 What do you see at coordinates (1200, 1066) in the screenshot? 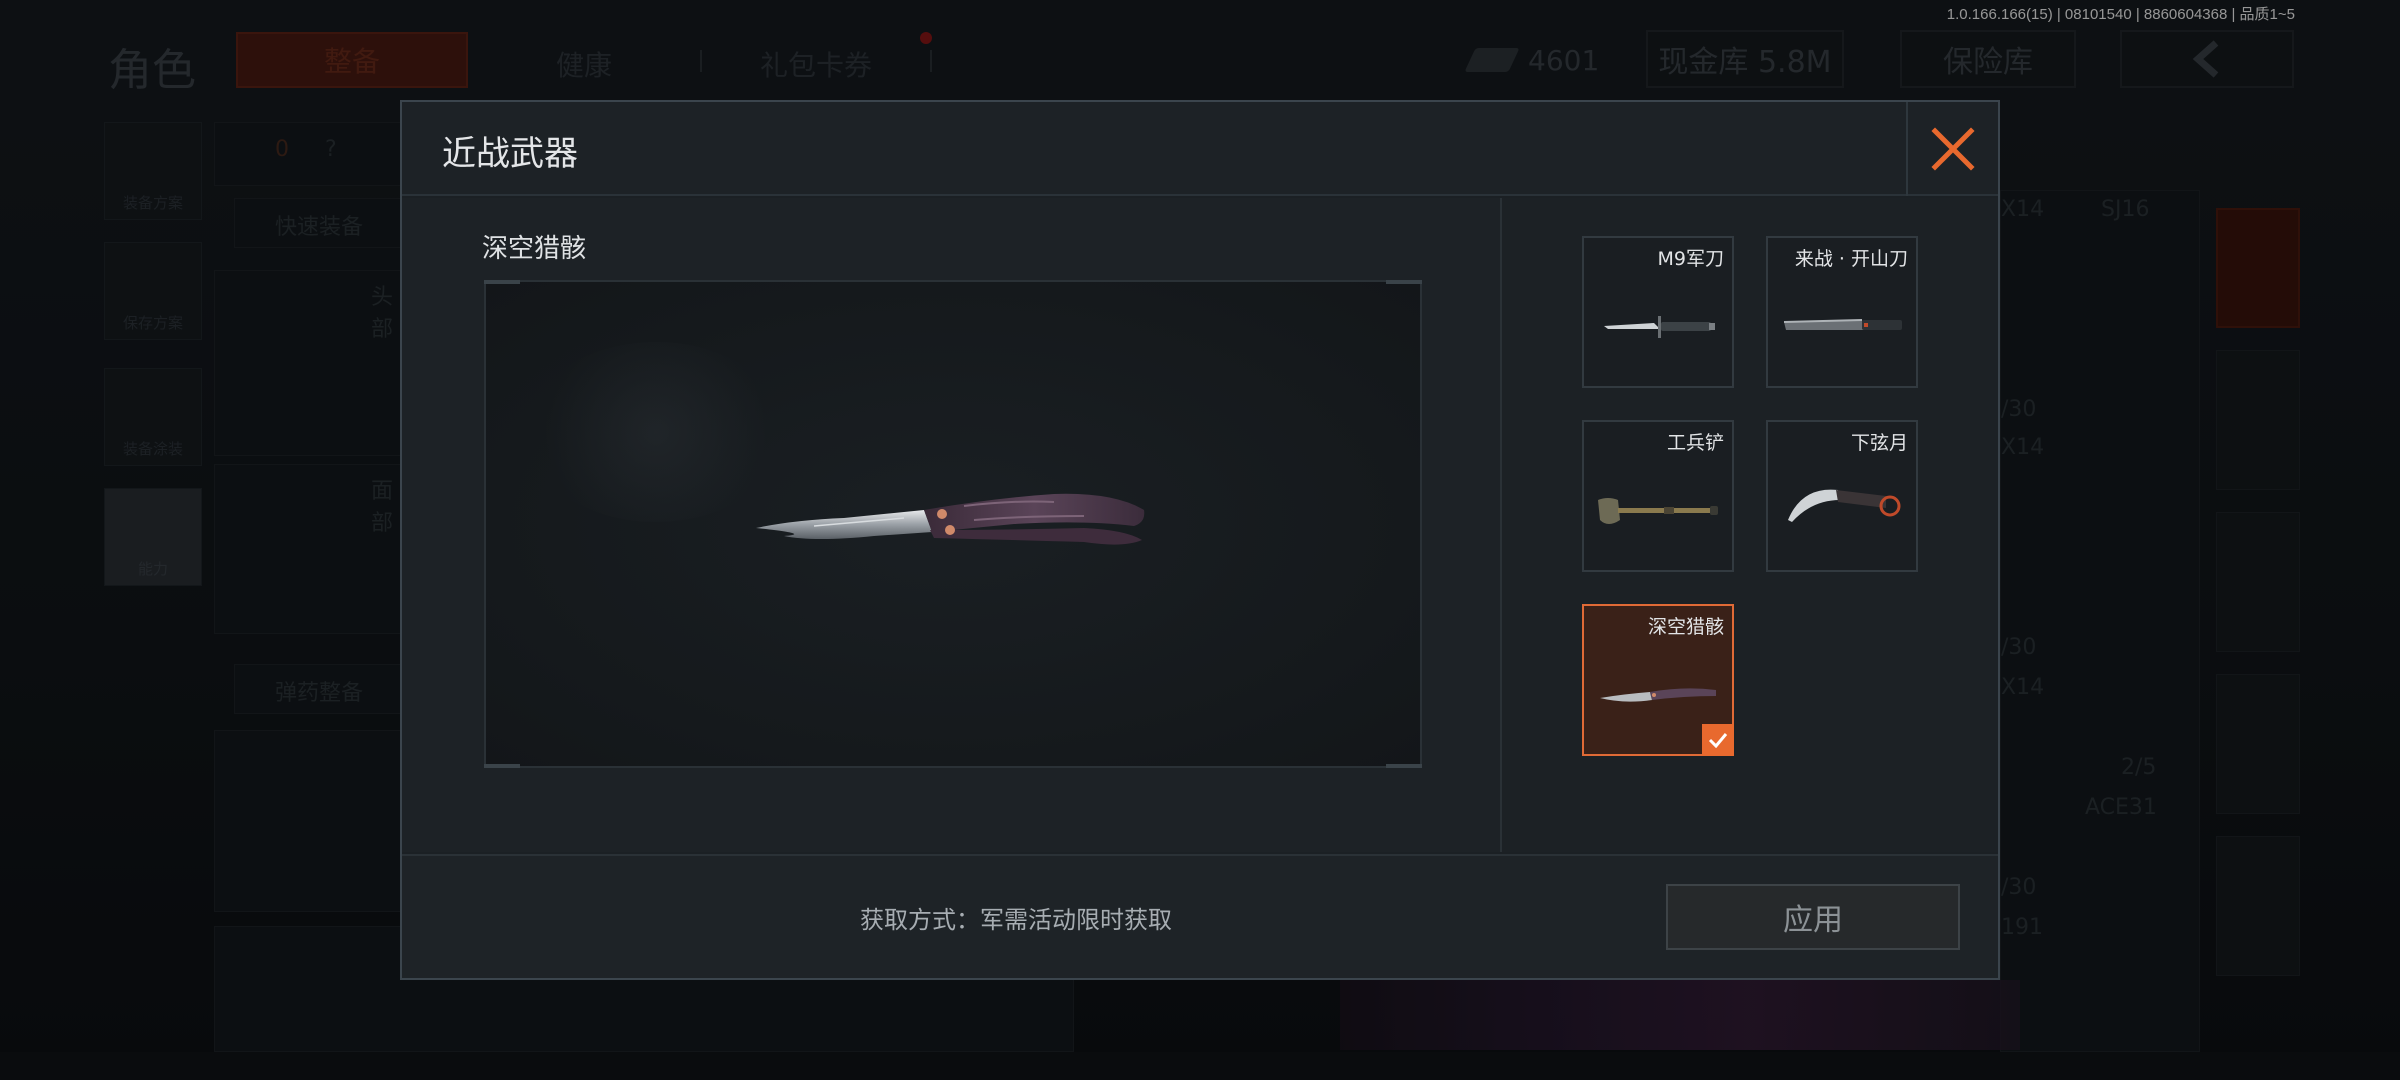
I see `bottom-bar` at bounding box center [1200, 1066].